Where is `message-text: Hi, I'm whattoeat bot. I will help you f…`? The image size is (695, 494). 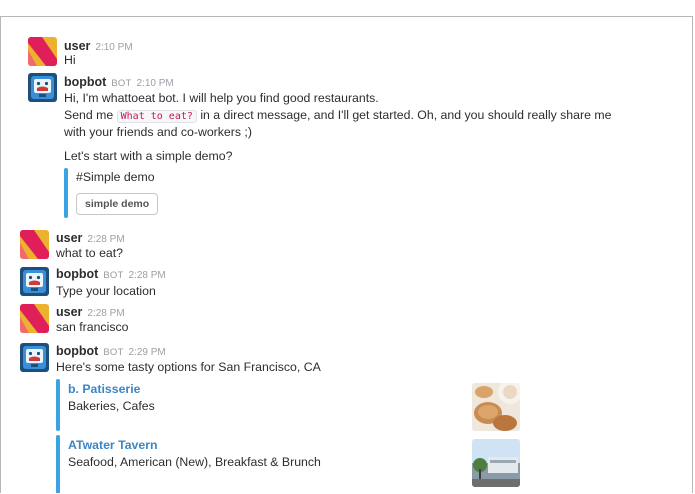
message-text: Hi, I'm whattoeat bot. I will help you f… is located at coordinates (221, 98).